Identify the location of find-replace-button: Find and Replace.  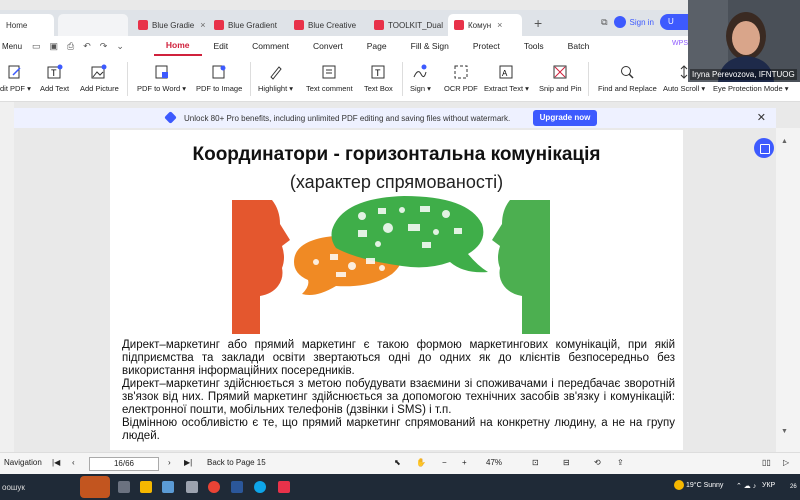
(627, 78).